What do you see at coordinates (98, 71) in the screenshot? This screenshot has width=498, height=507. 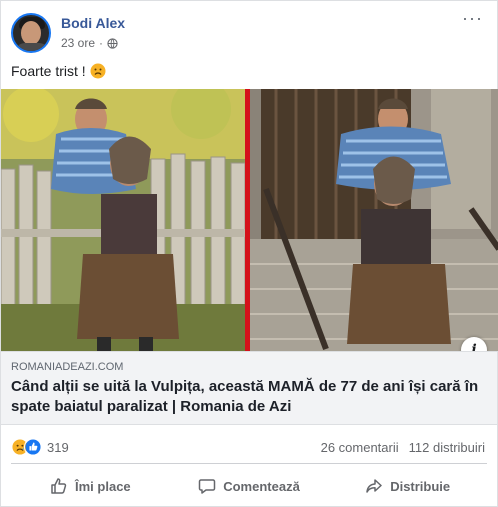 I see `sad-face-emoji` at bounding box center [98, 71].